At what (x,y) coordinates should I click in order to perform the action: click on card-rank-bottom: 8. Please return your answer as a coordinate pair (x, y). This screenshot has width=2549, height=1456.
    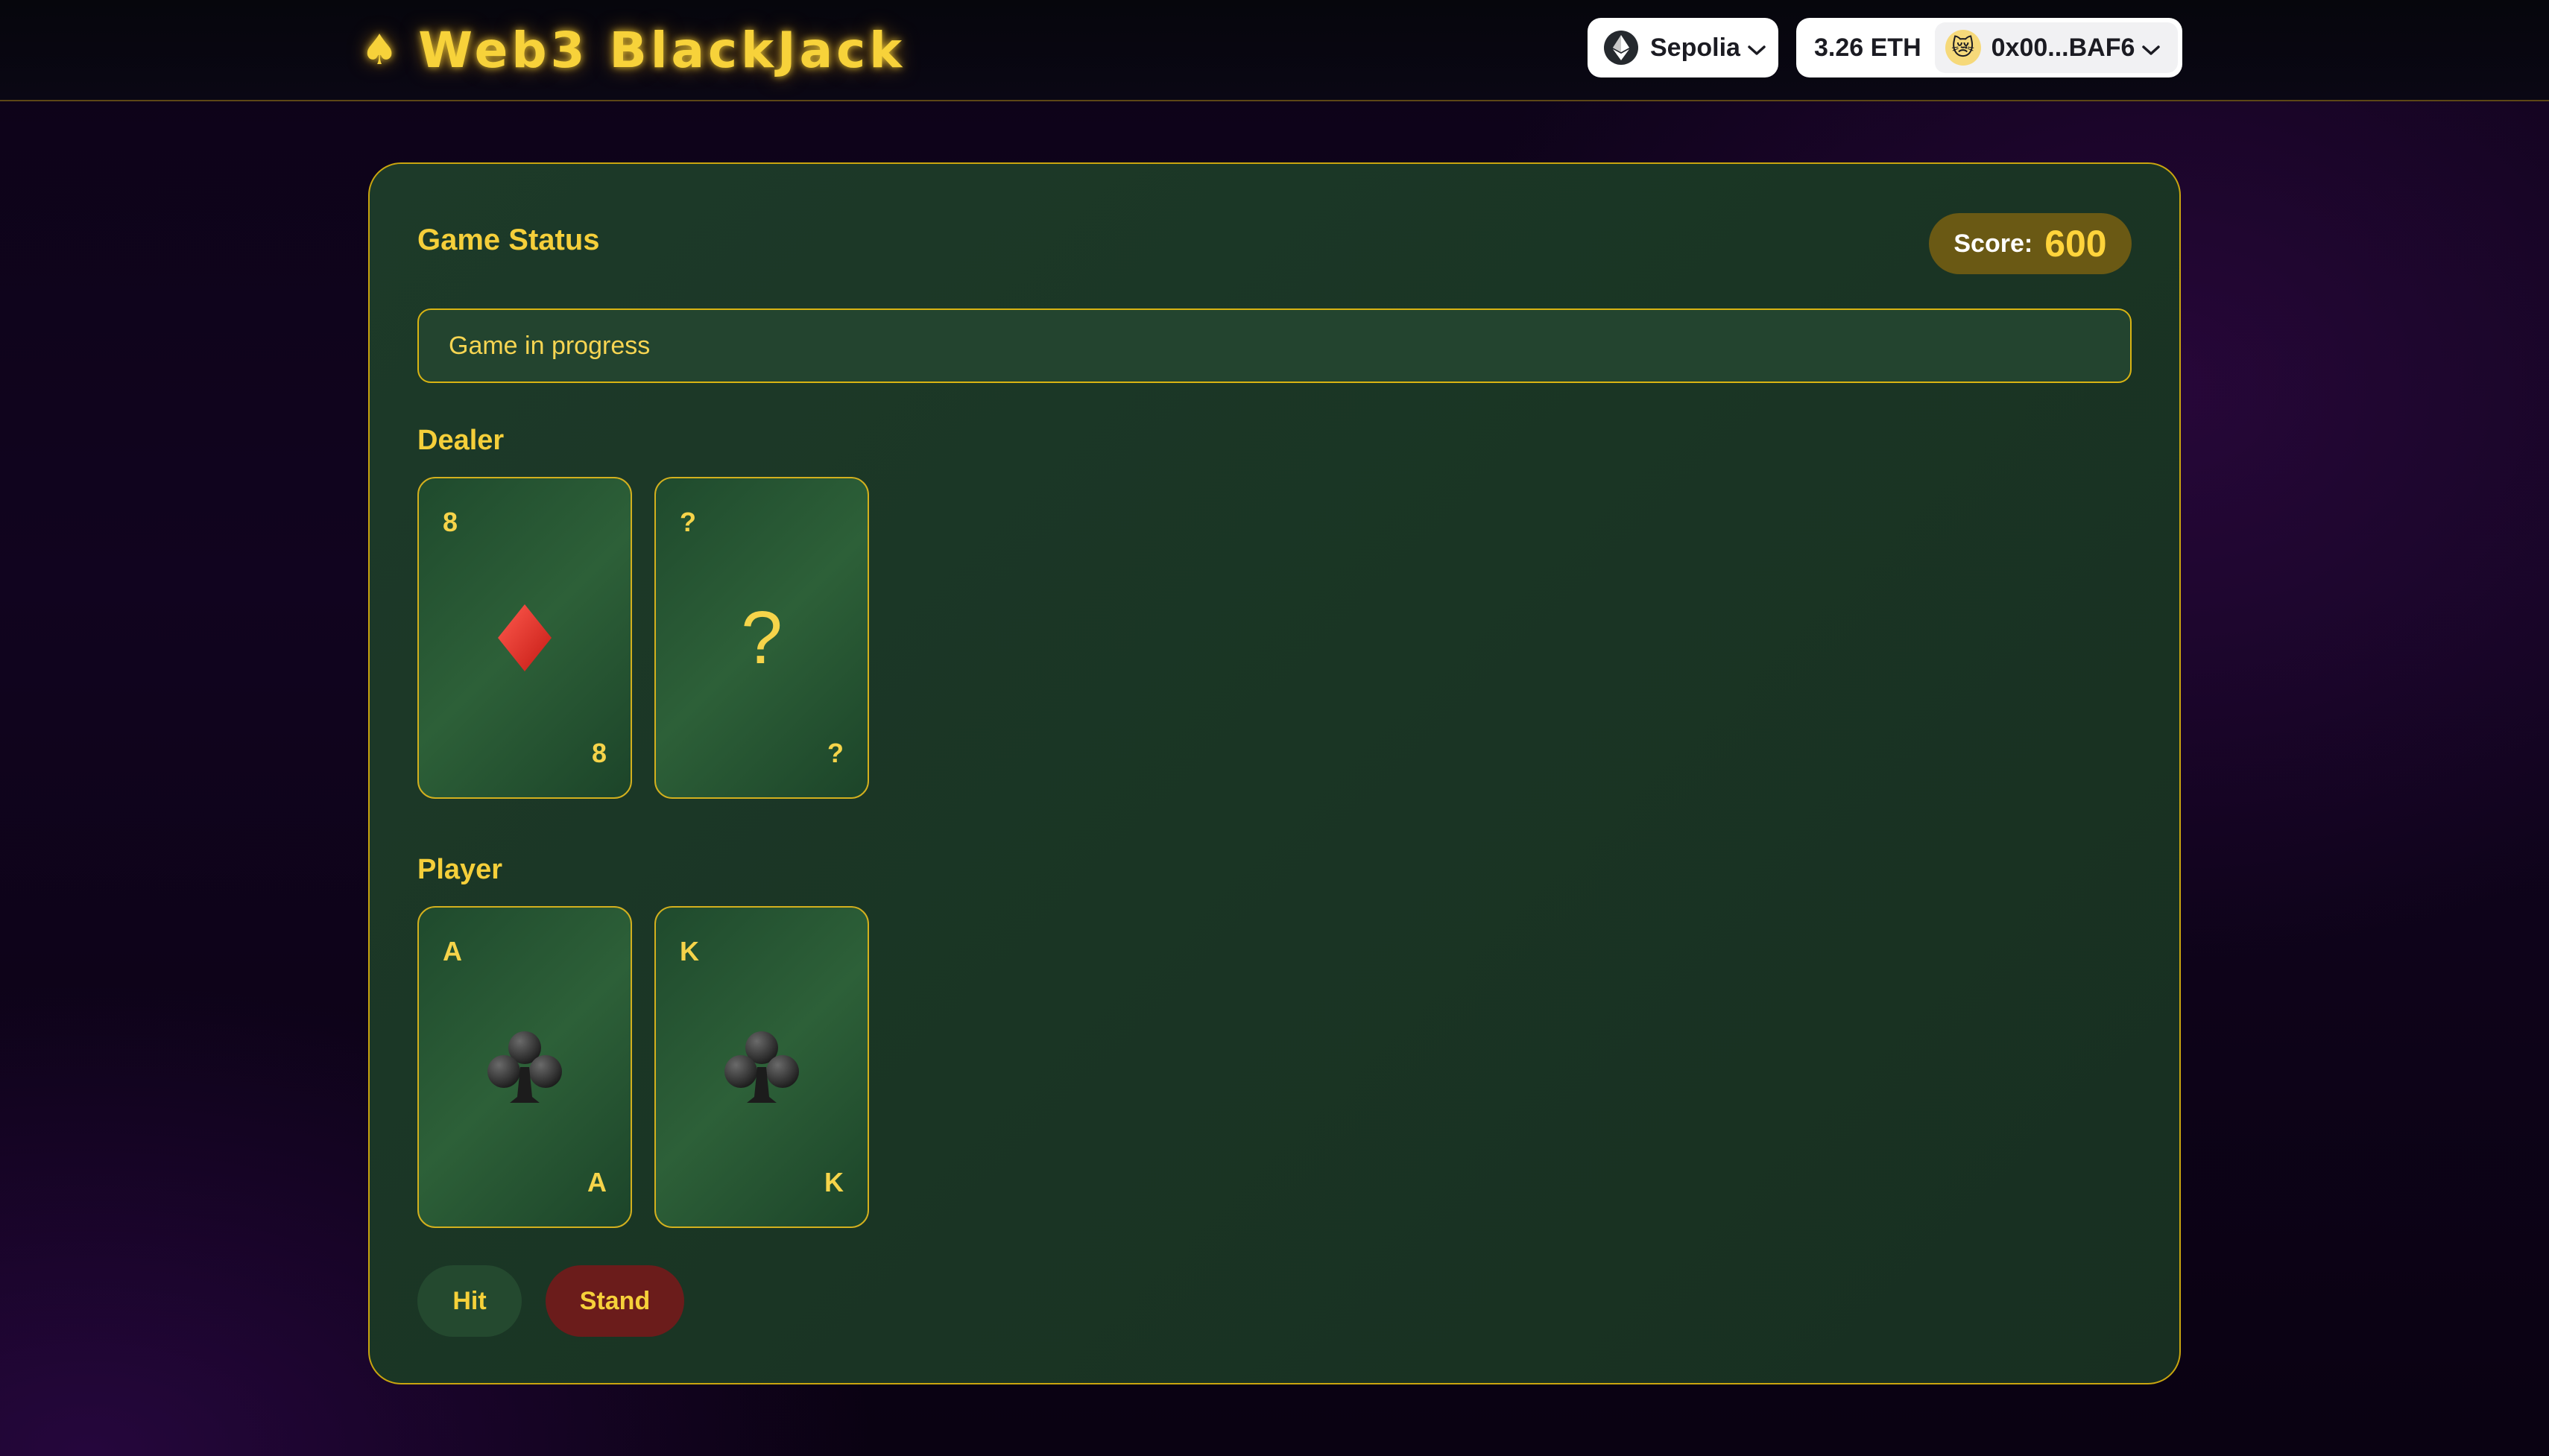
    Looking at the image, I should click on (599, 753).